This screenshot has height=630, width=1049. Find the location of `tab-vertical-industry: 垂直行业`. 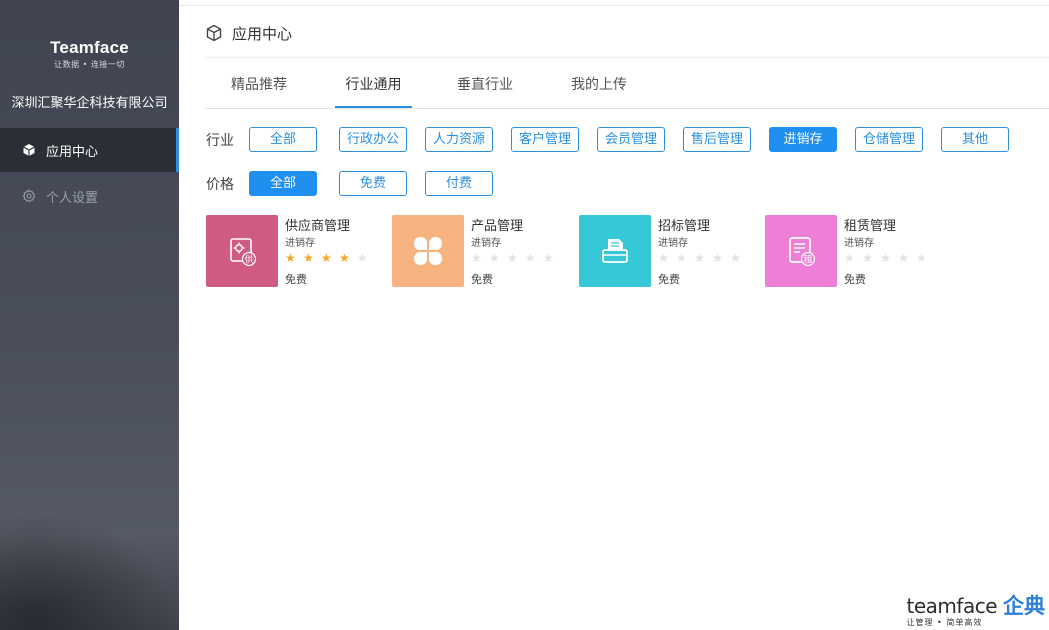

tab-vertical-industry: 垂直行业 is located at coordinates (485, 86).